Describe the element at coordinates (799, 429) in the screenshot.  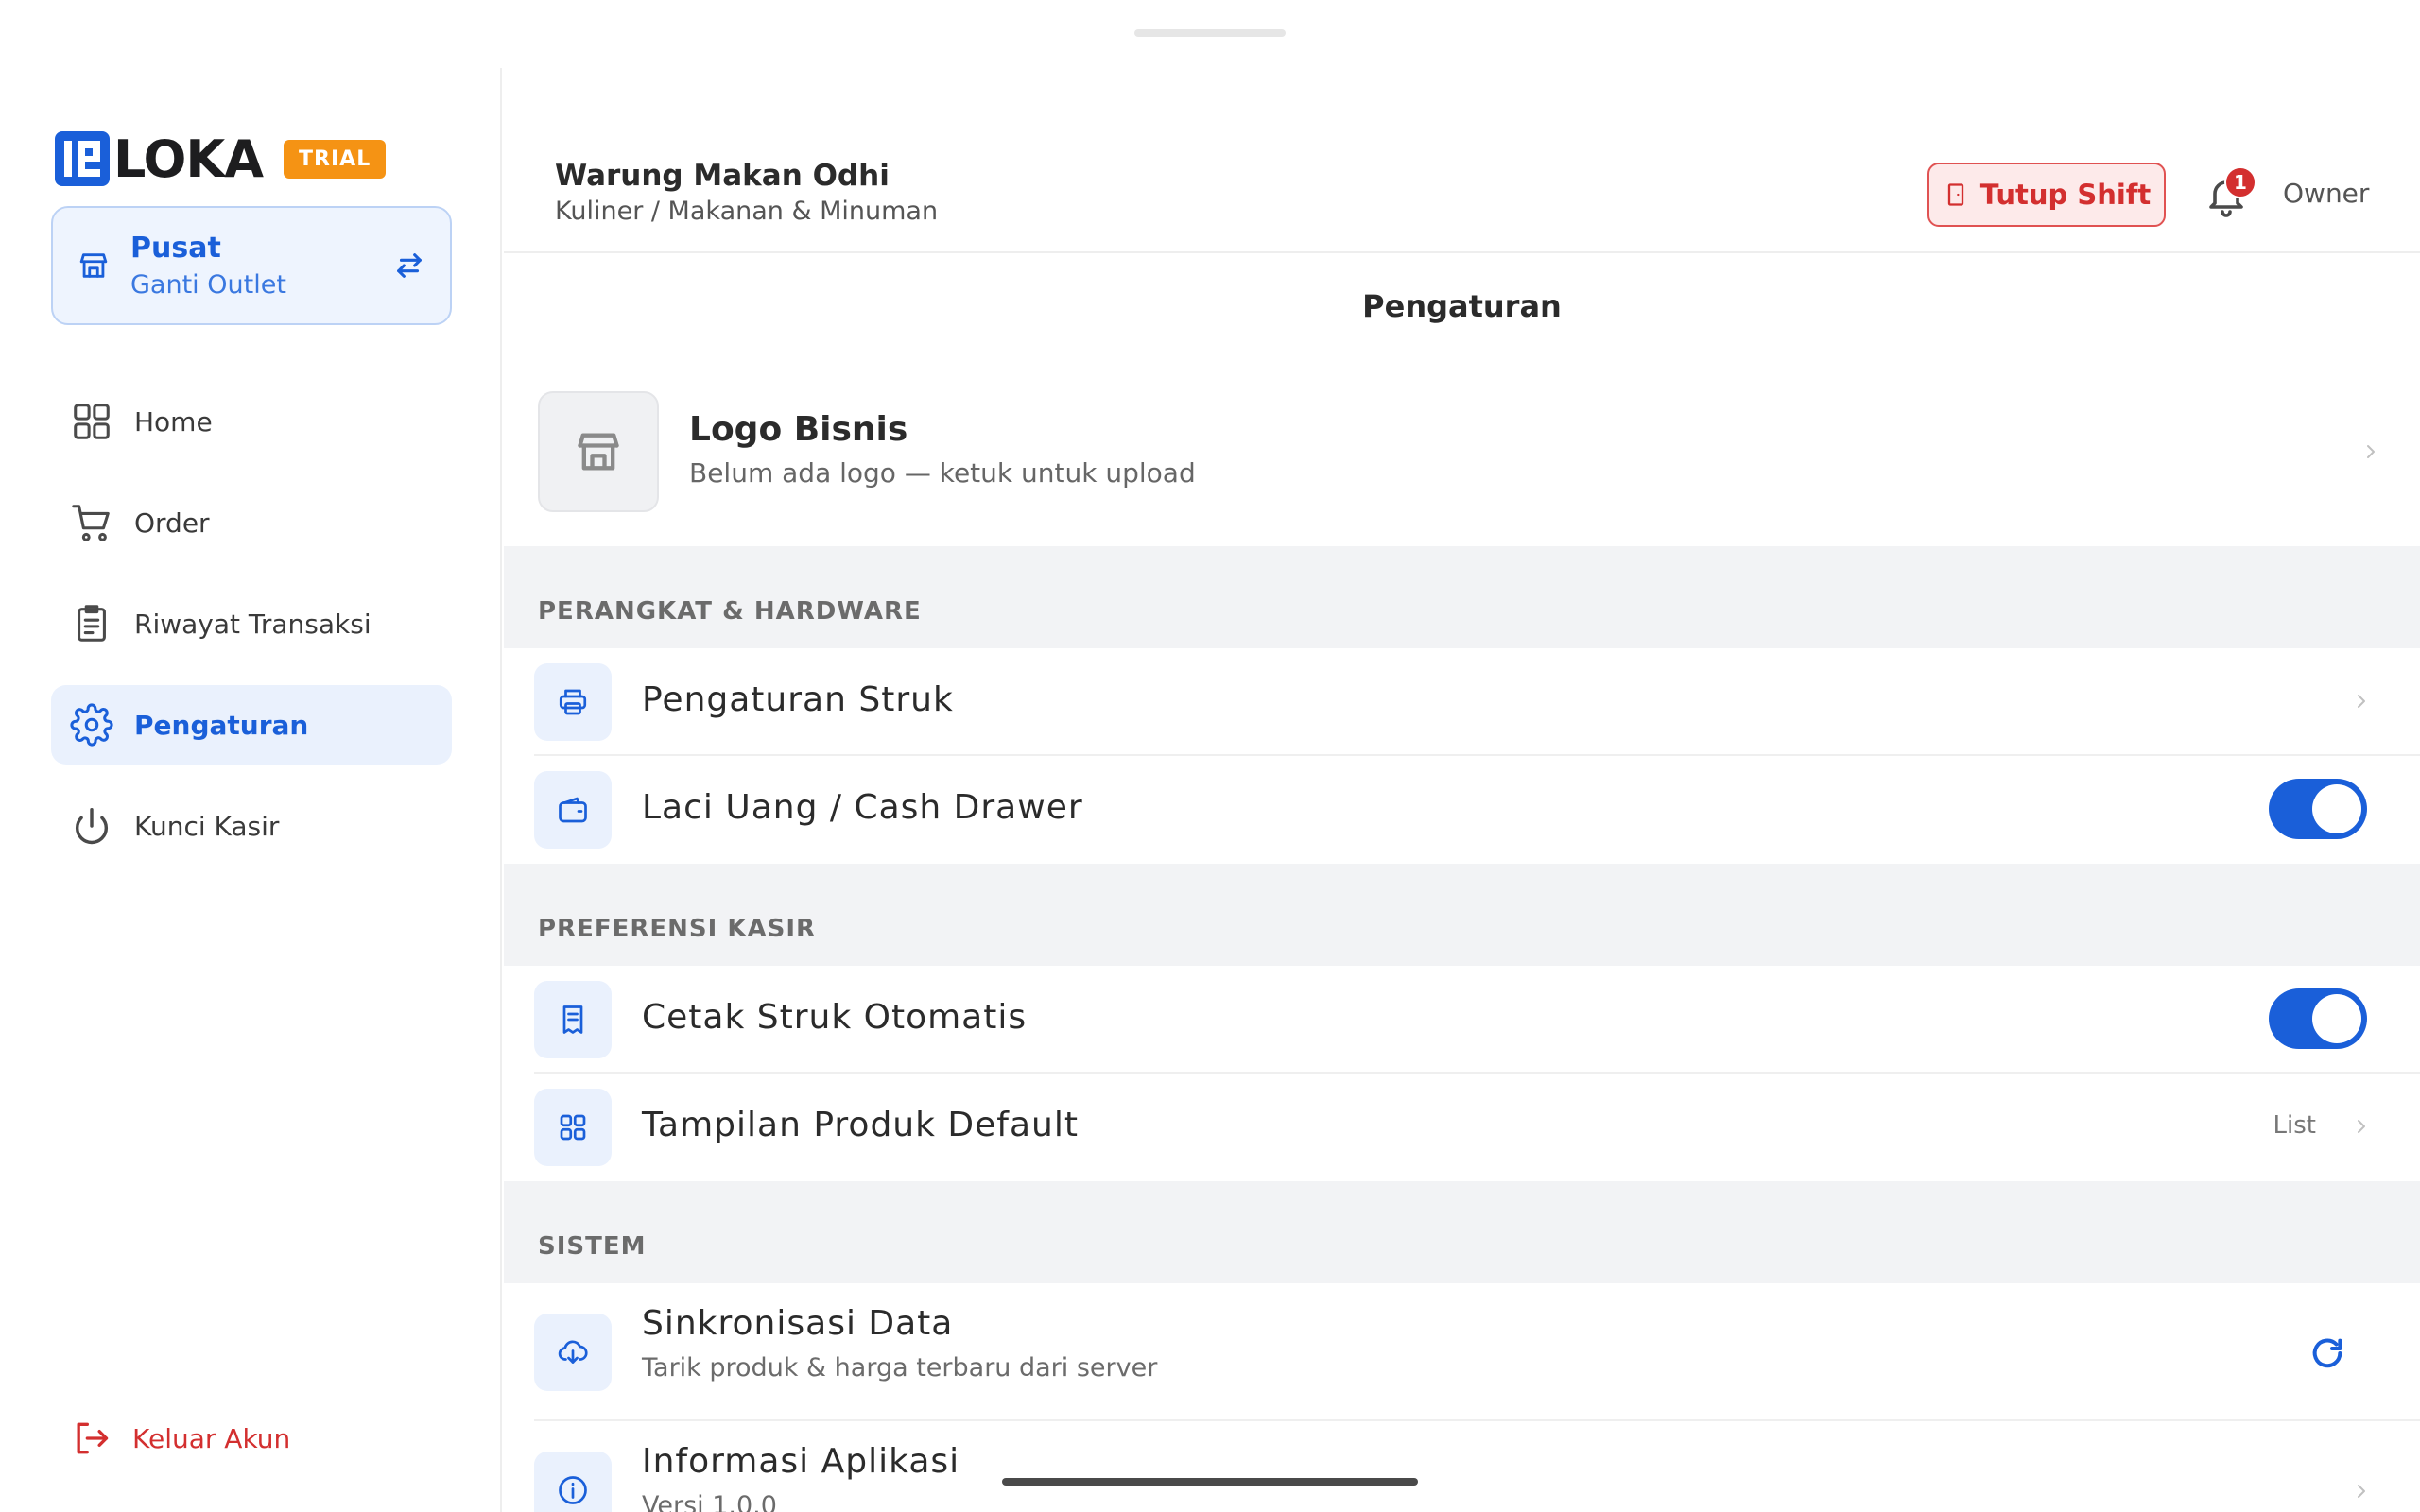
I see `logo-title: Logo Bisnis` at that location.